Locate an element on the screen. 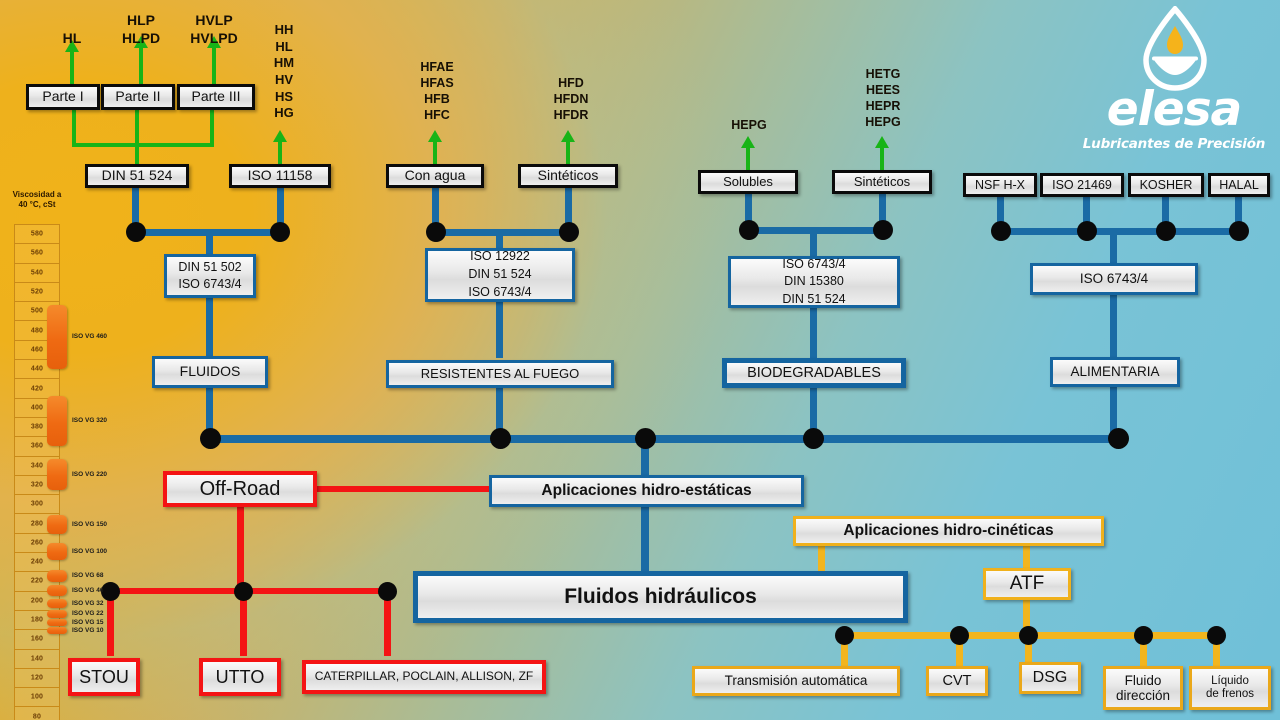 The height and width of the screenshot is (720, 1280). node-line-3: ISO 6743/4 is located at coordinates (500, 291).